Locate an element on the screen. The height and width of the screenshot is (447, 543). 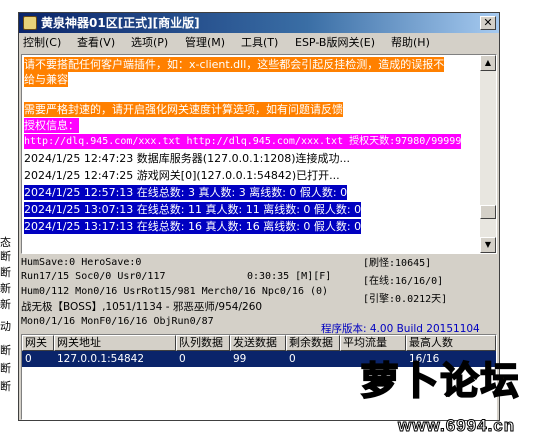
menu-control: 控制(C) is located at coordinates (42, 43).